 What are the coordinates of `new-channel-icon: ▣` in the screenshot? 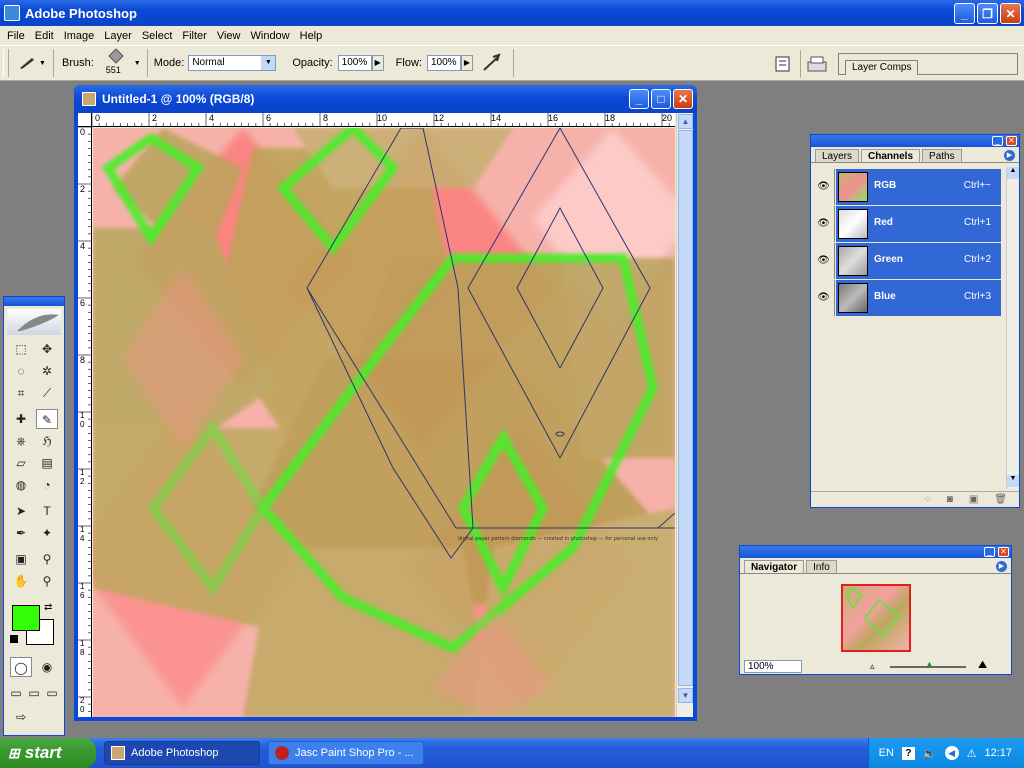 It's located at (973, 499).